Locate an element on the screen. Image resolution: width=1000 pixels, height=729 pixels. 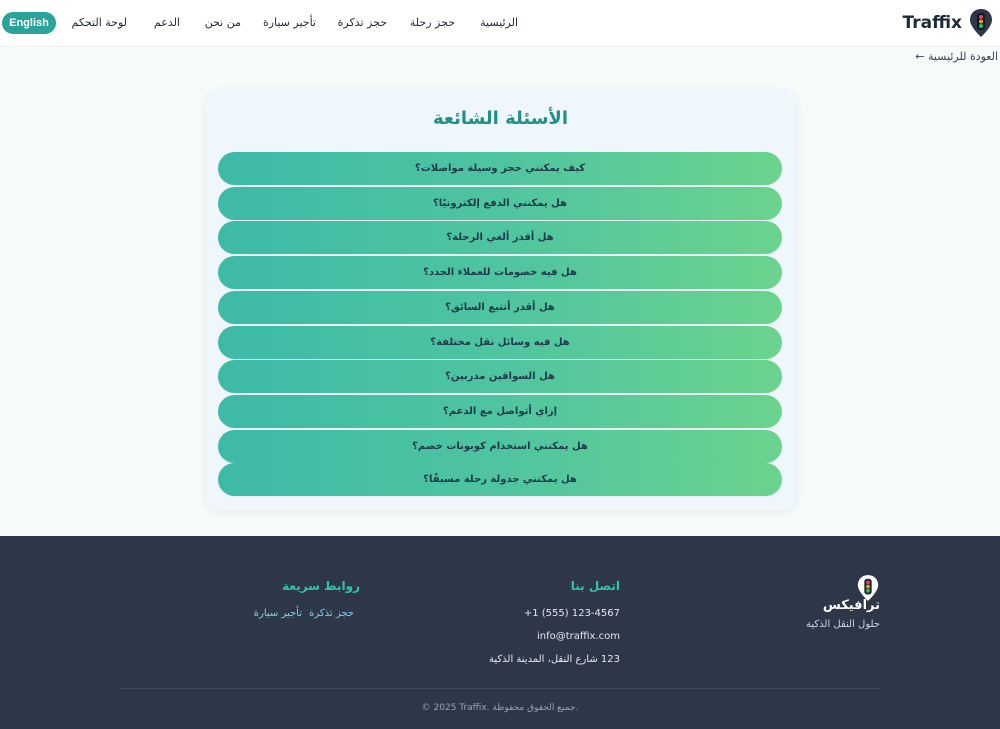
faq-item: هل يمكنني جدولة رحلة مسبقًا؟ is located at coordinates (500, 479).